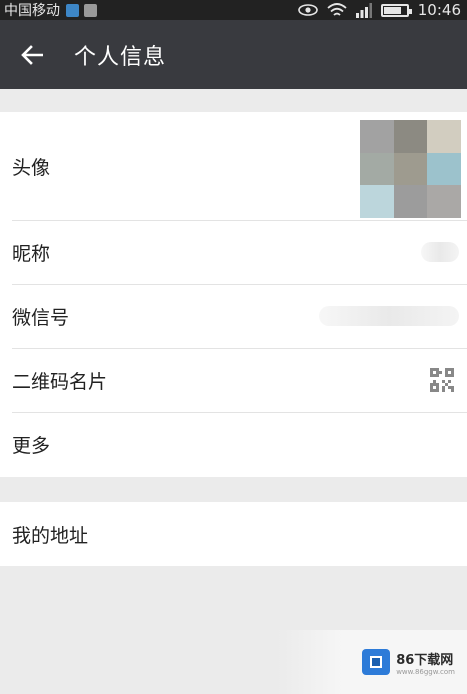 Image resolution: width=467 pixels, height=694 pixels. Describe the element at coordinates (389, 316) in the screenshot. I see `wechat-id-value-blurred` at that location.